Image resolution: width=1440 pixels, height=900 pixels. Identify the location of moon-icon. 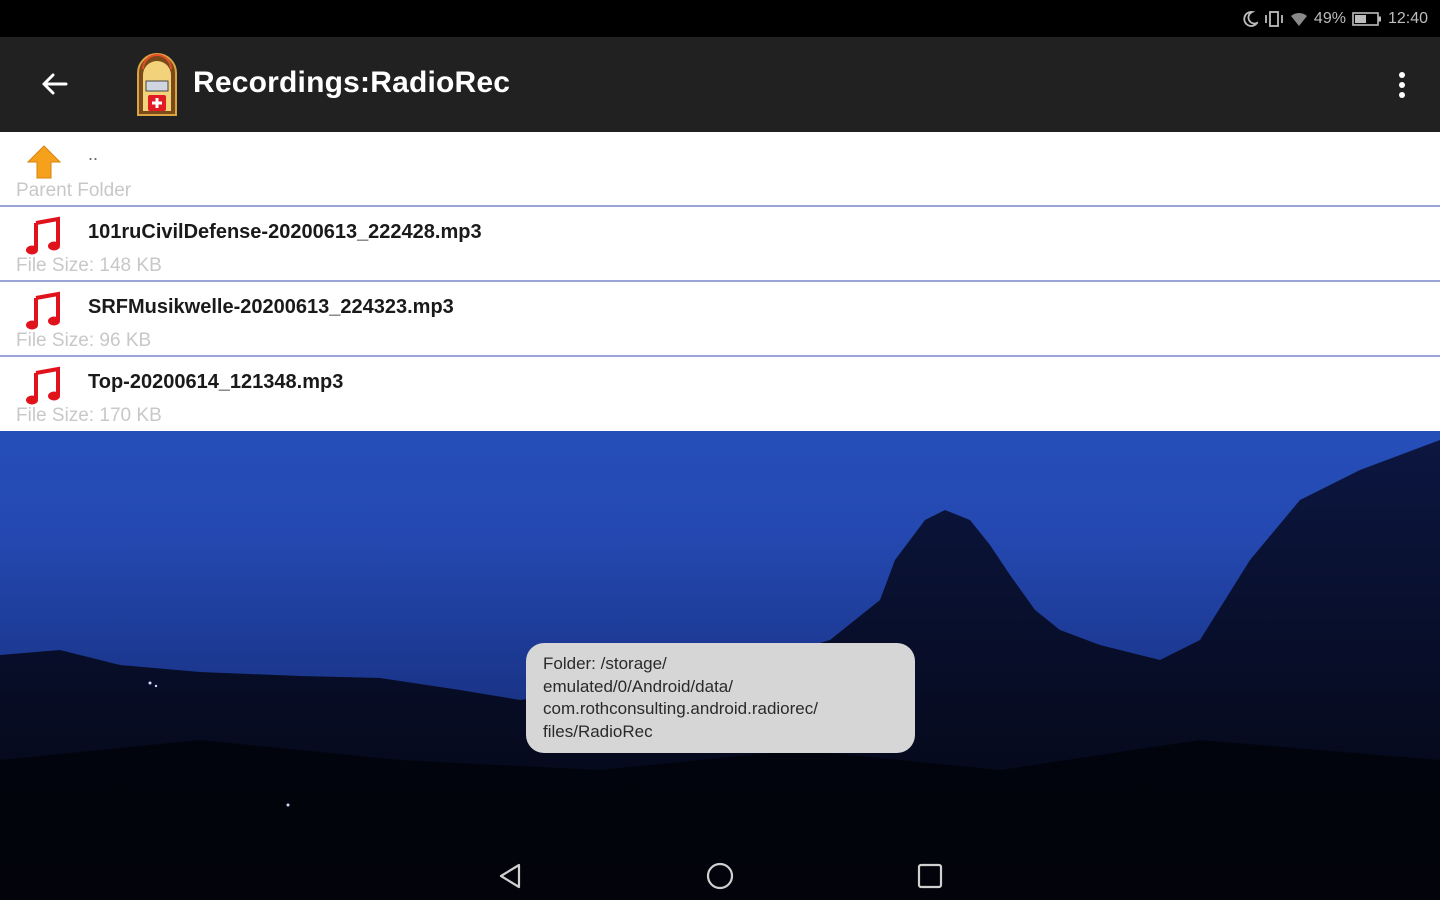
(1250, 19).